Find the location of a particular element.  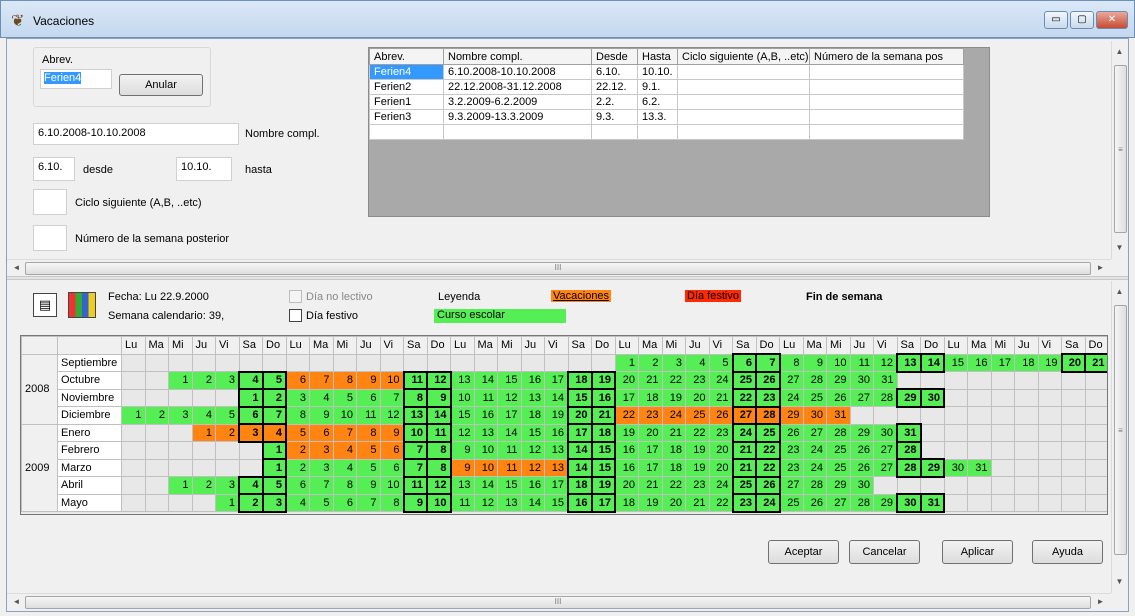

cancel-entry-button: Anular is located at coordinates (161, 85).